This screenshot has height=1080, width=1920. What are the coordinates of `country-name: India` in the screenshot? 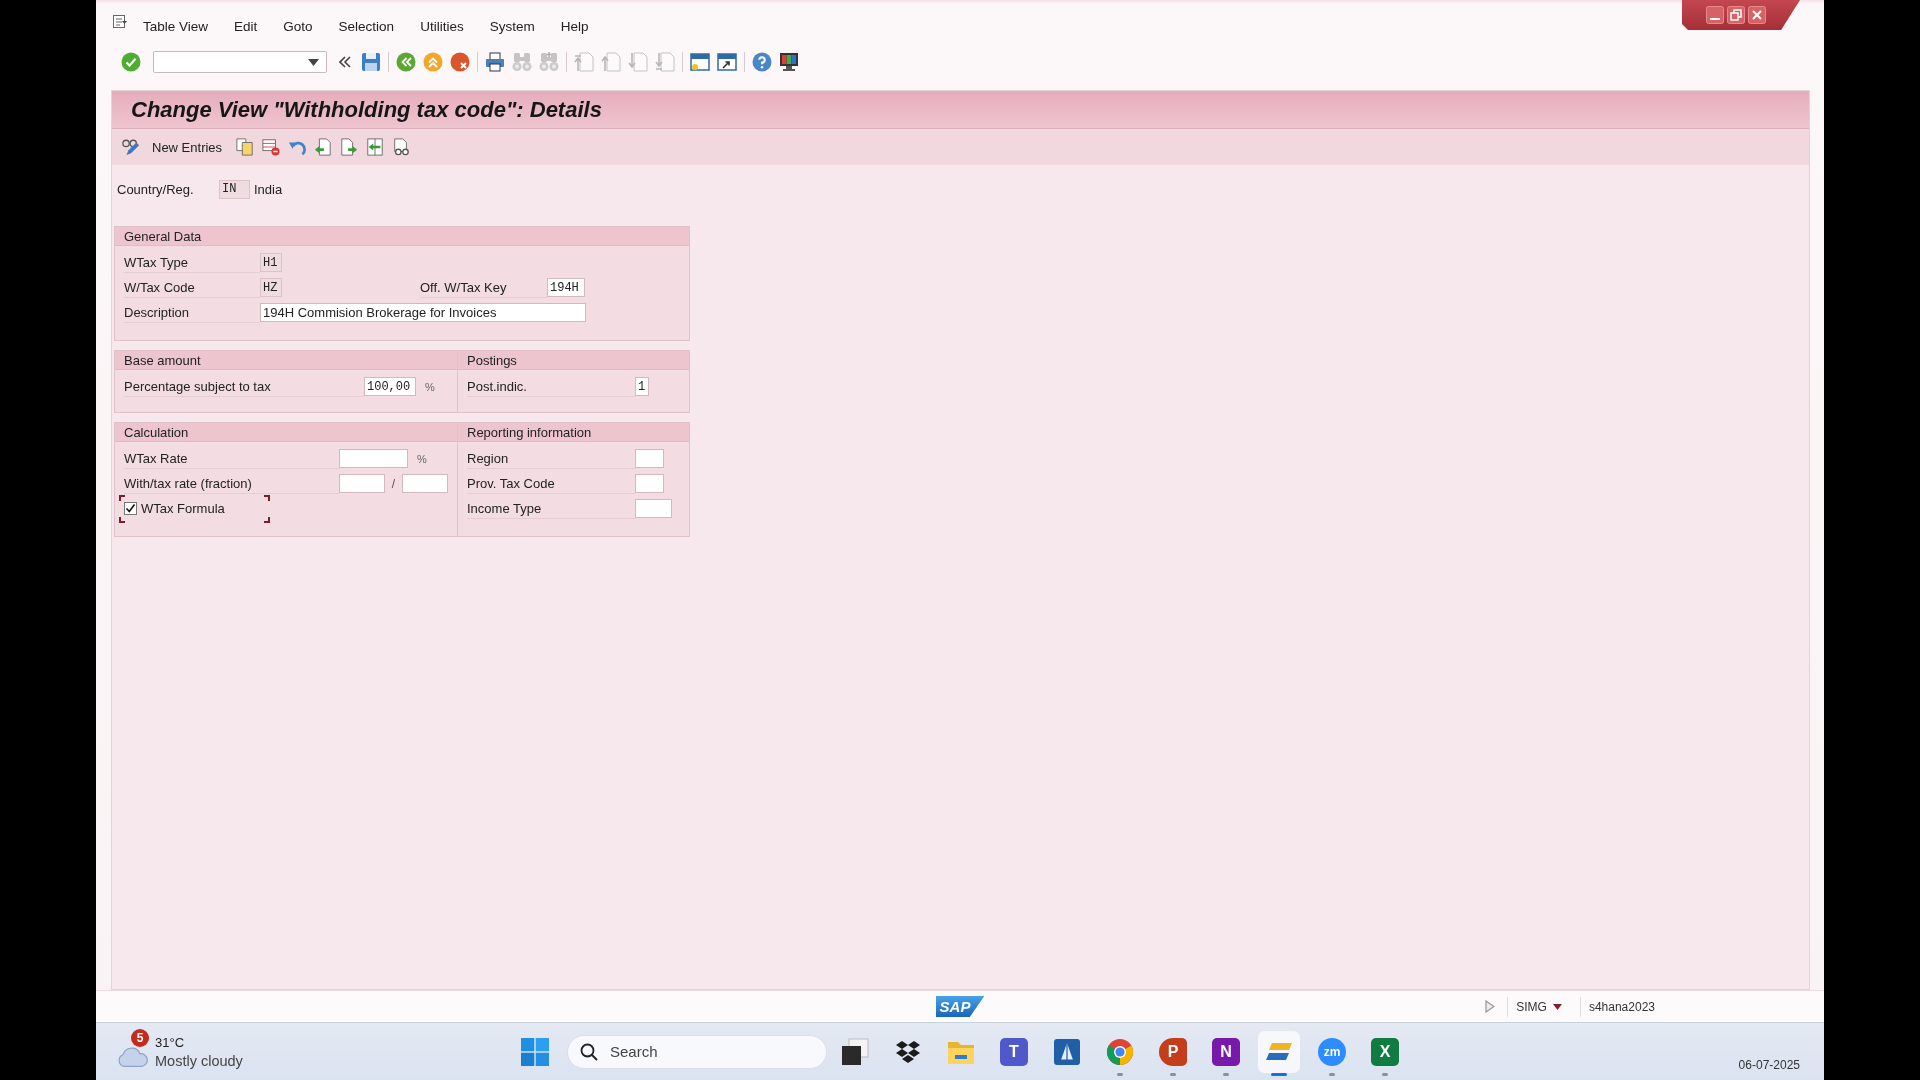 It's located at (268, 189).